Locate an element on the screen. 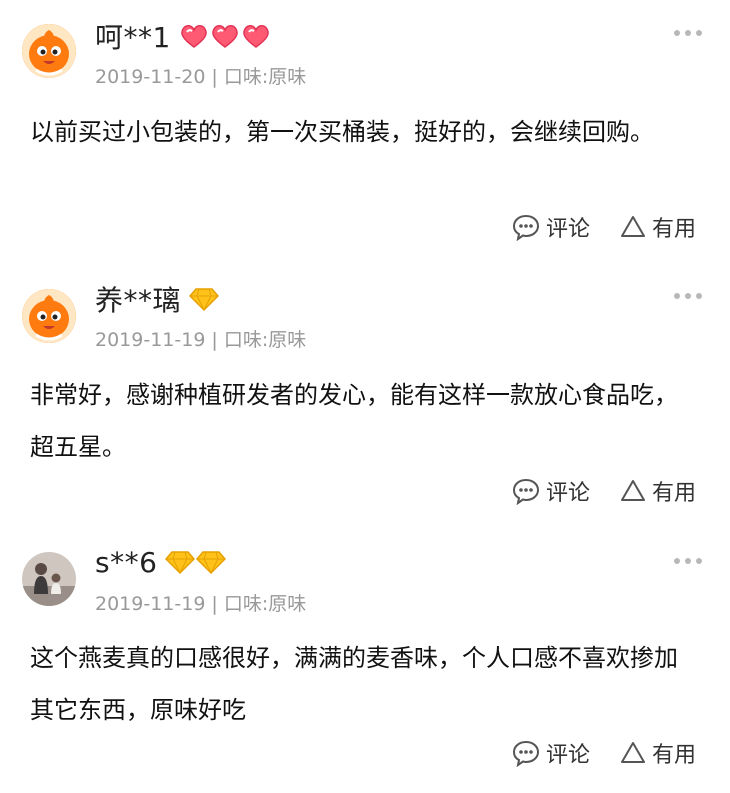  username: 呵**1 is located at coordinates (133, 36).